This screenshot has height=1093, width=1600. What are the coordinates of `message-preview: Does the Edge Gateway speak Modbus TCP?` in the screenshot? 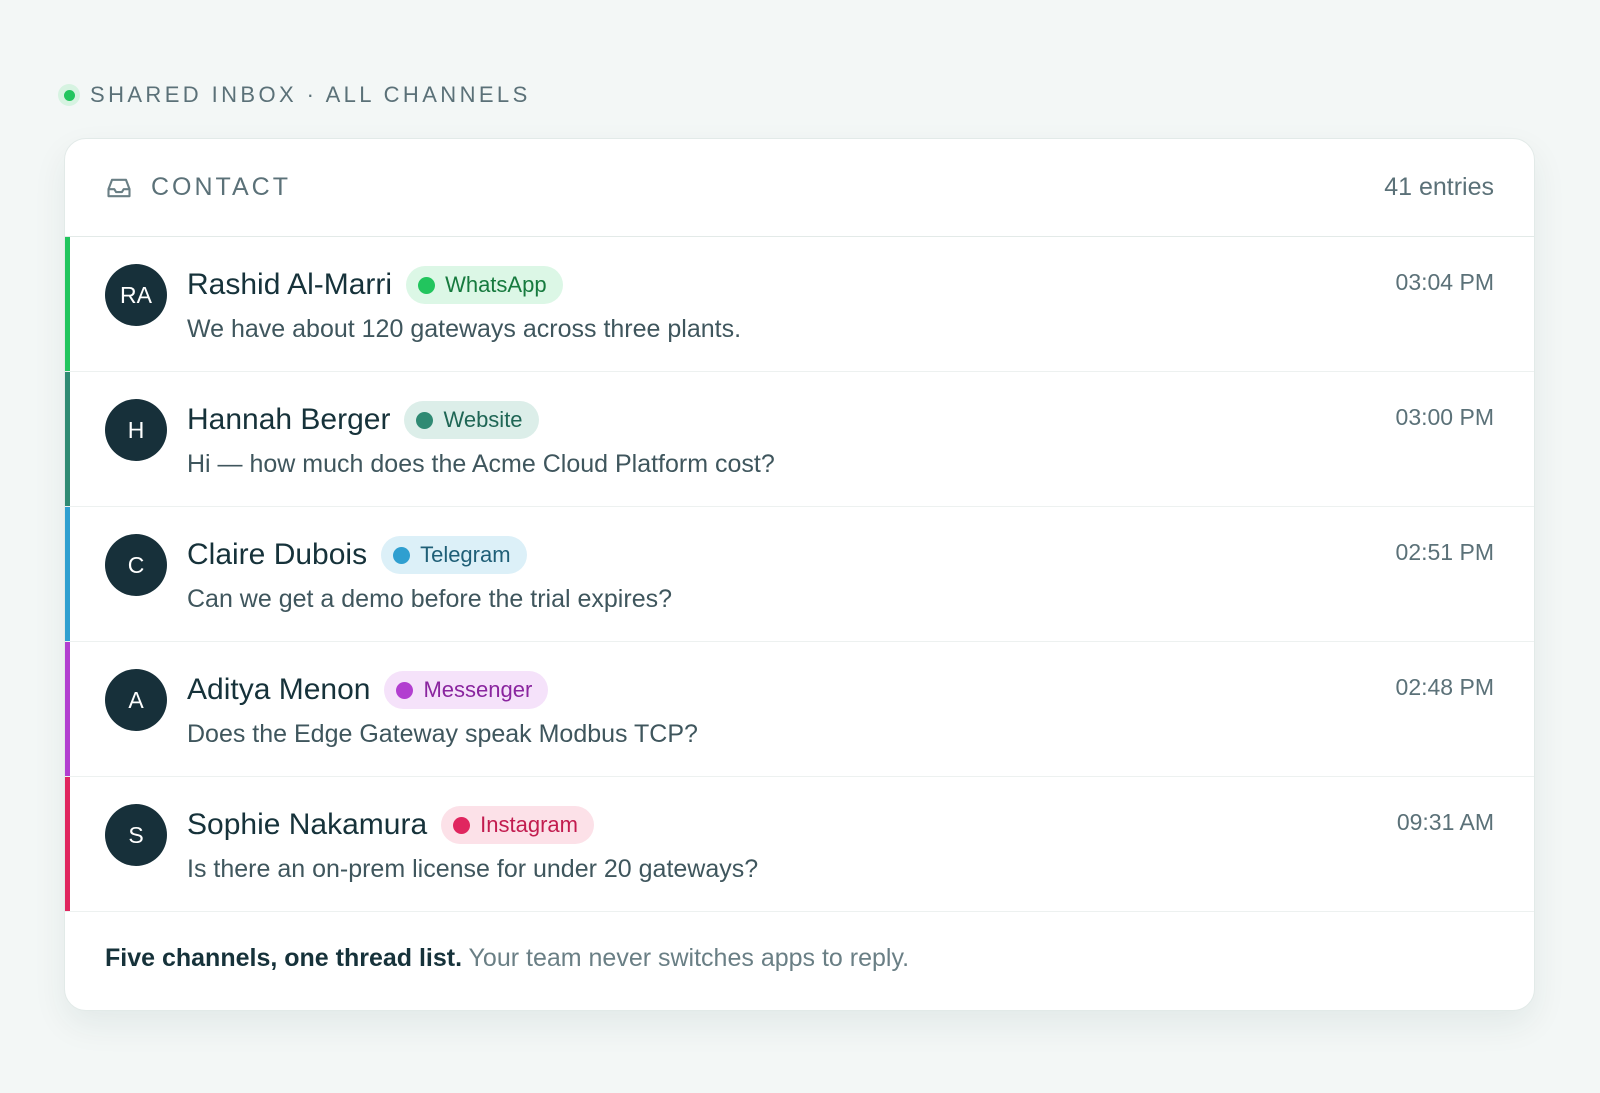 It's located at (442, 734).